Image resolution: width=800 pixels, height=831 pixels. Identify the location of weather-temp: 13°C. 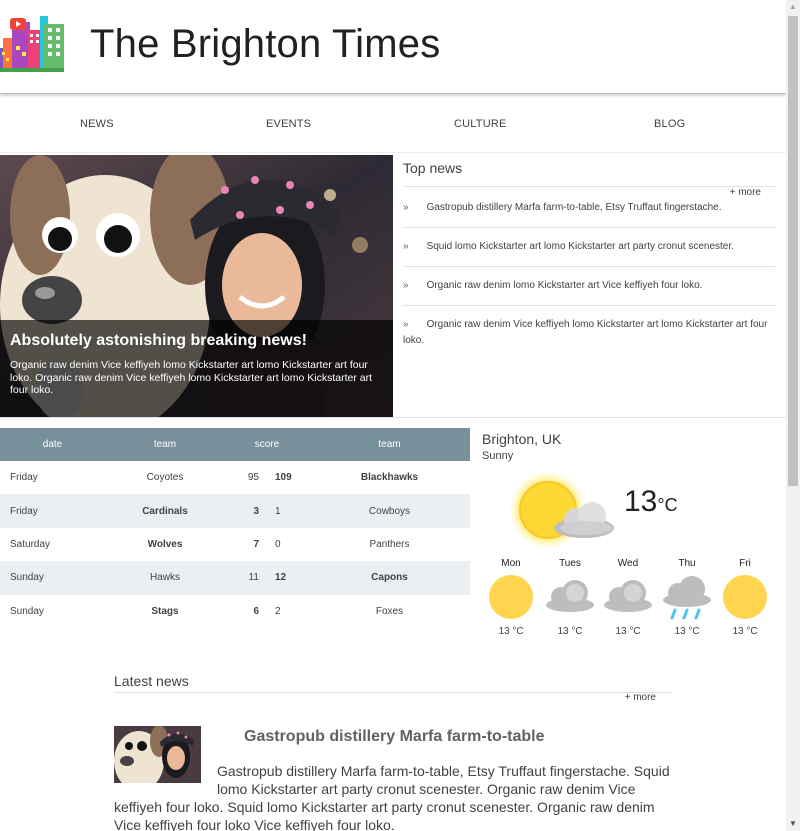
(651, 502).